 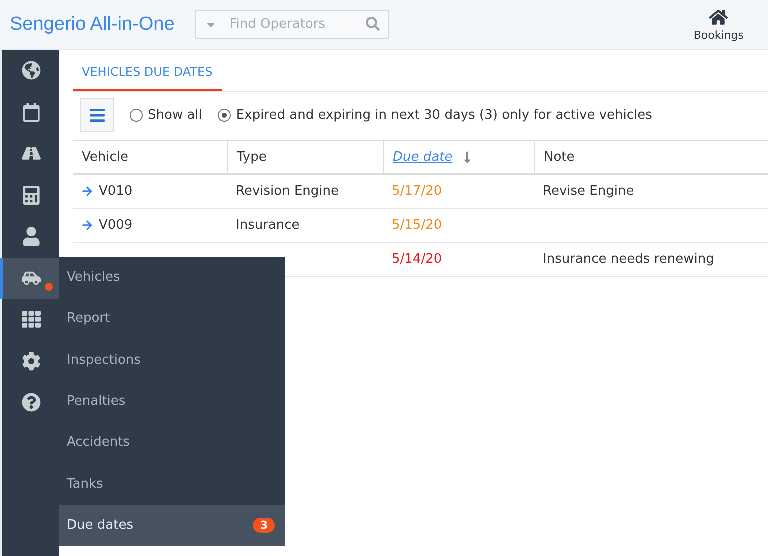 What do you see at coordinates (718, 17) in the screenshot?
I see `home-icon` at bounding box center [718, 17].